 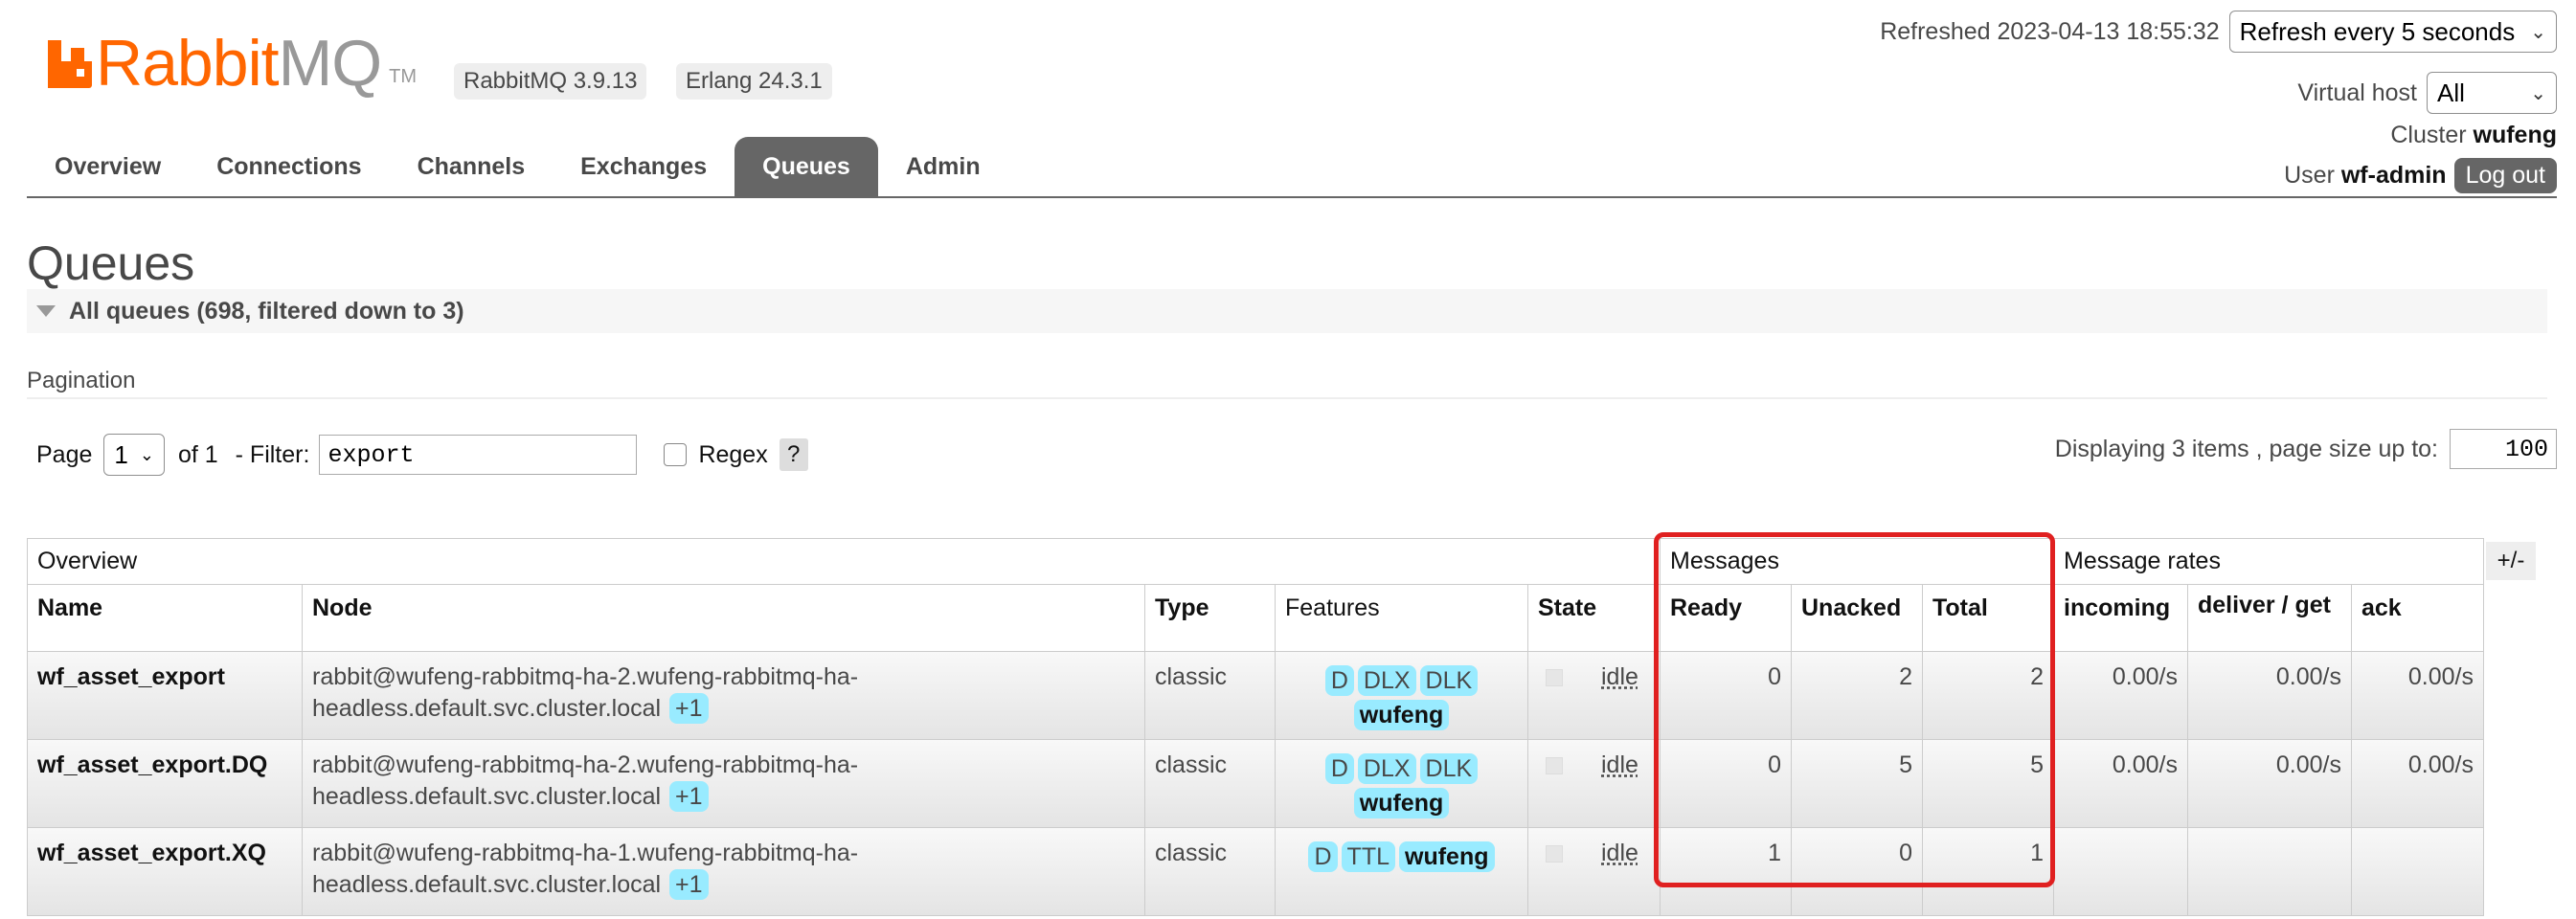 What do you see at coordinates (733, 454) in the screenshot?
I see `regex-label: Regex` at bounding box center [733, 454].